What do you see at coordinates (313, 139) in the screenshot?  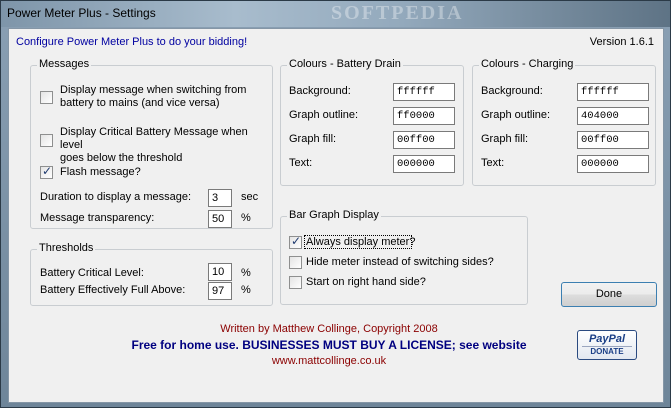 I see `drain-fill-label: Graph fill:` at bounding box center [313, 139].